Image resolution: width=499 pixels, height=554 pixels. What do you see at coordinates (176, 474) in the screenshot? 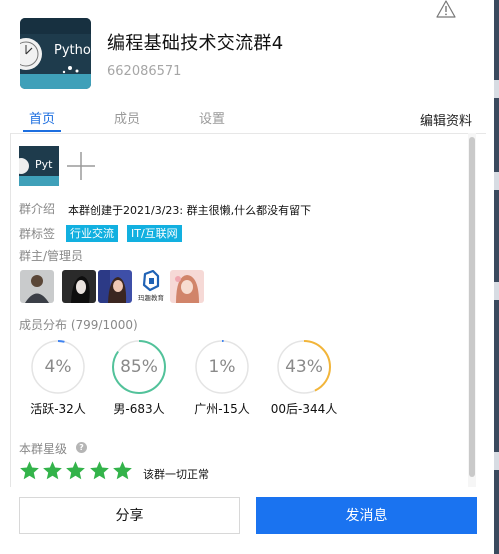
I see `rating-status: 该群一切正常` at bounding box center [176, 474].